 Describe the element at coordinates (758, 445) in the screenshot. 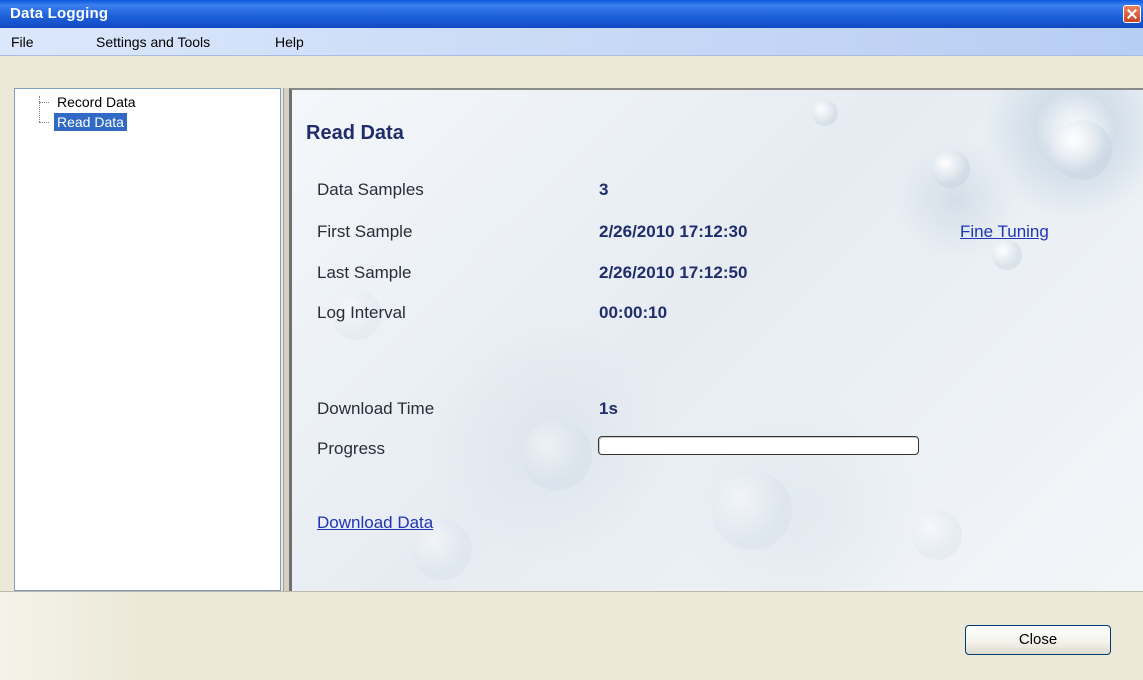

I see `progress-bar` at that location.